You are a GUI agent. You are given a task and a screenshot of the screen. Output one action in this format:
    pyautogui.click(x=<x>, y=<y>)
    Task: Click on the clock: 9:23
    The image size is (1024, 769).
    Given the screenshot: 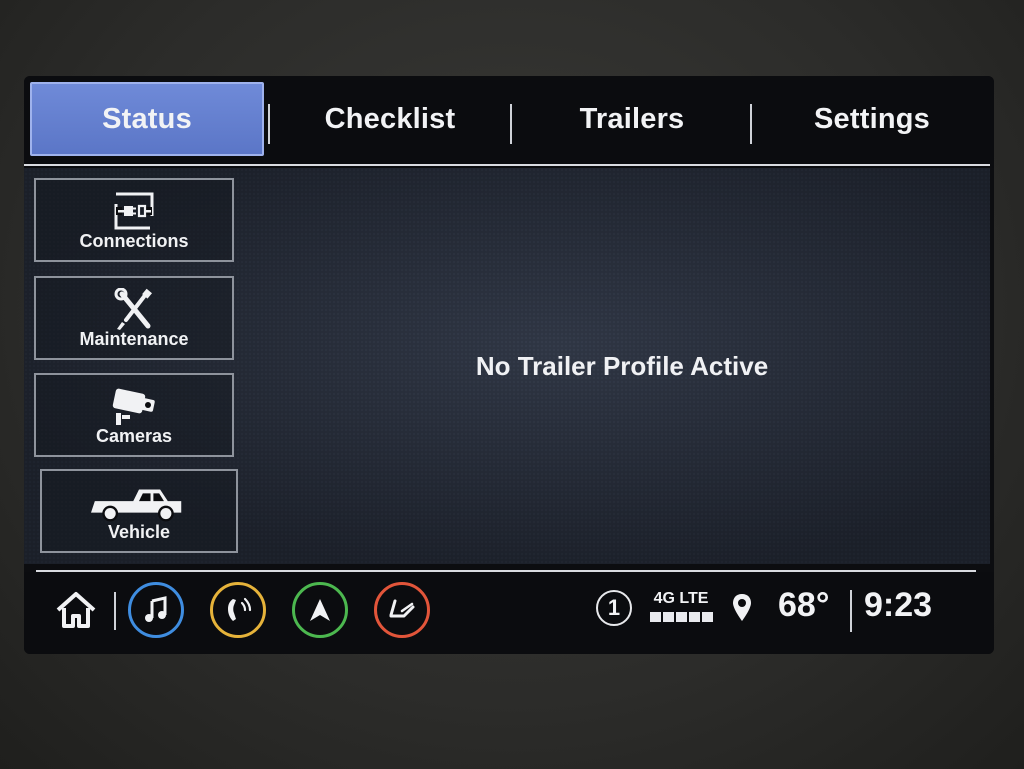 What is the action you would take?
    pyautogui.click(x=898, y=605)
    